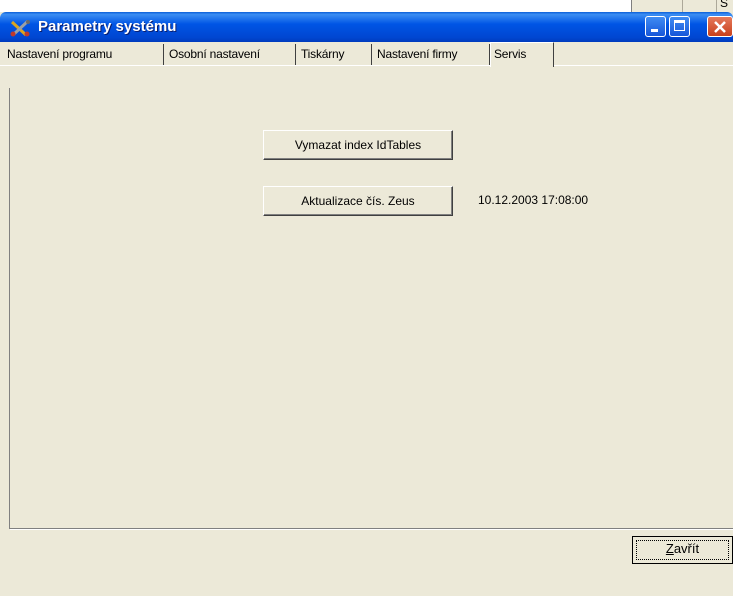 This screenshot has height=596, width=733. What do you see at coordinates (371, 529) in the screenshot?
I see `panel-divider-bottom` at bounding box center [371, 529].